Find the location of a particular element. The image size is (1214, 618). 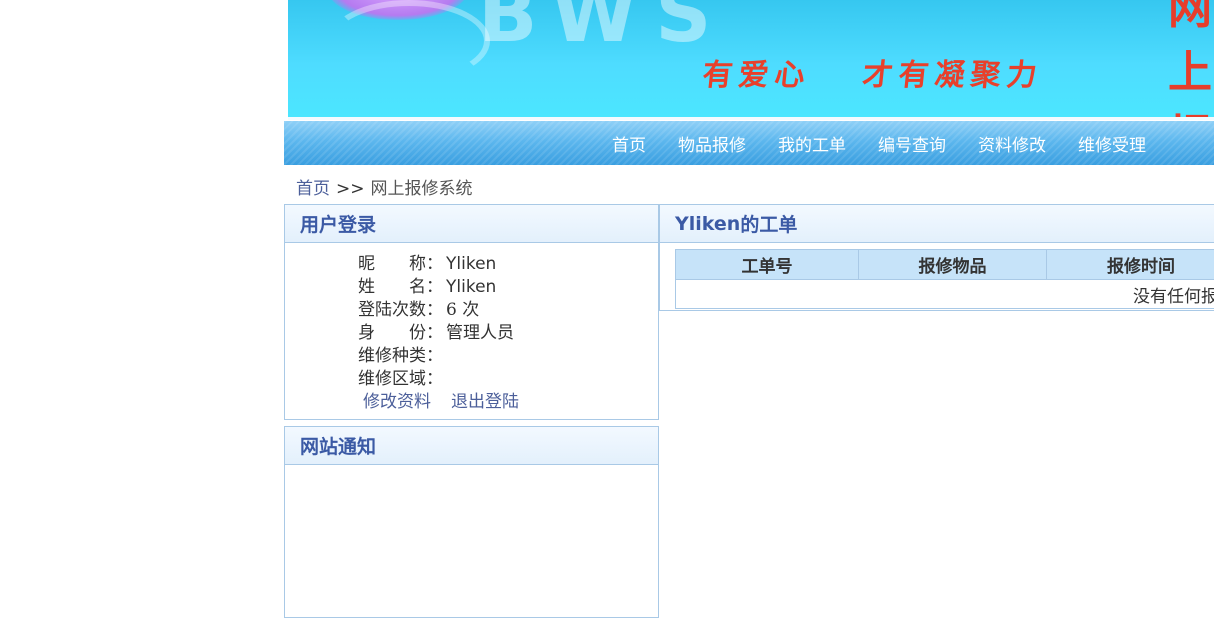

orders-username: Yliken is located at coordinates (707, 224).